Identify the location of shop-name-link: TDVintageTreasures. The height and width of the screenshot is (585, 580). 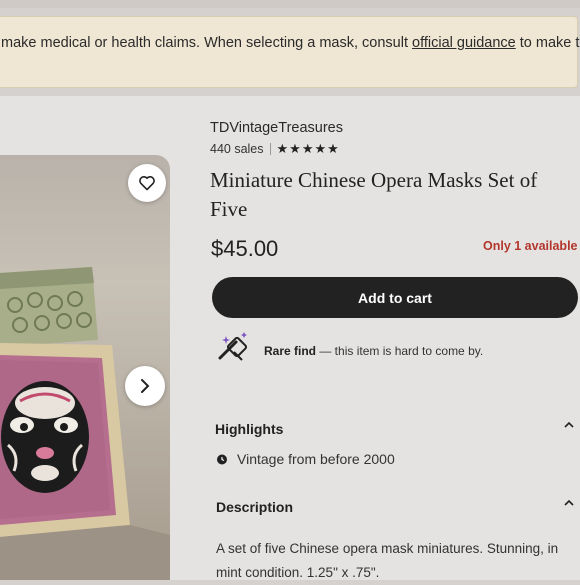
(276, 128).